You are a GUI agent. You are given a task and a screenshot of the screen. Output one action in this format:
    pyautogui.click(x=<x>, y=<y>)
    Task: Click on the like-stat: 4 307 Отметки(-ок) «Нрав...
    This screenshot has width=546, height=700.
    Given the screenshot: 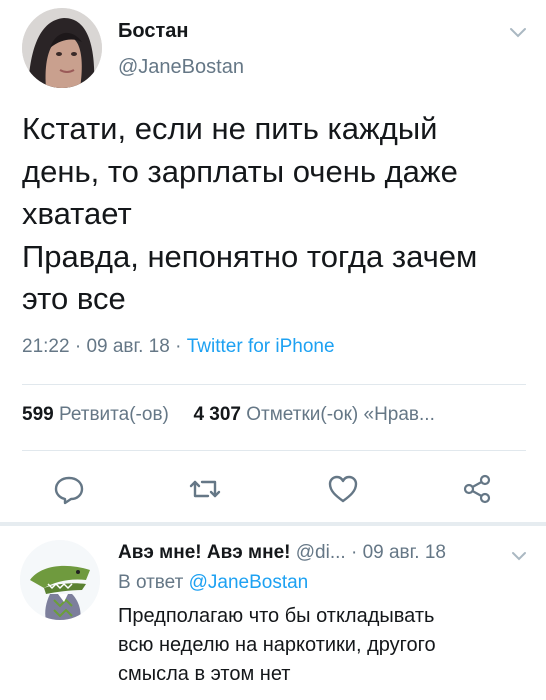 What is the action you would take?
    pyautogui.click(x=313, y=414)
    